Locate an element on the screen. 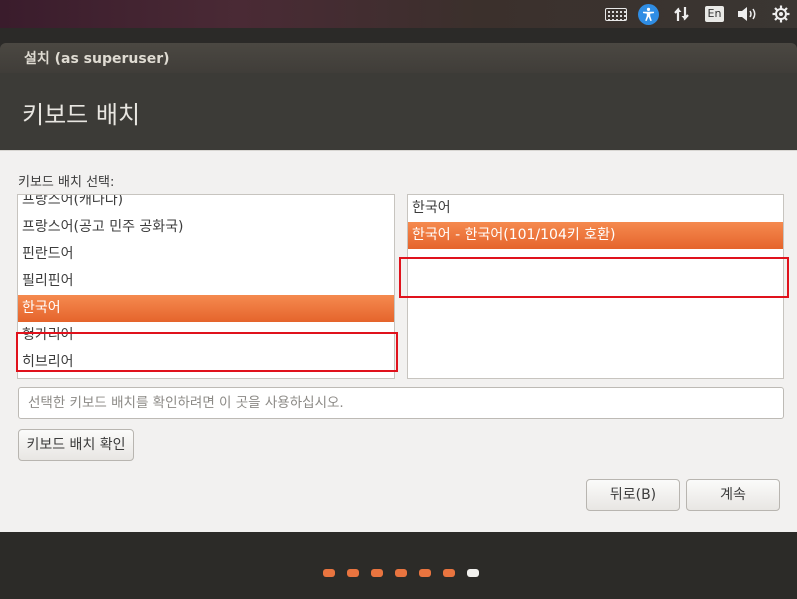  volume-icon is located at coordinates (746, 14).